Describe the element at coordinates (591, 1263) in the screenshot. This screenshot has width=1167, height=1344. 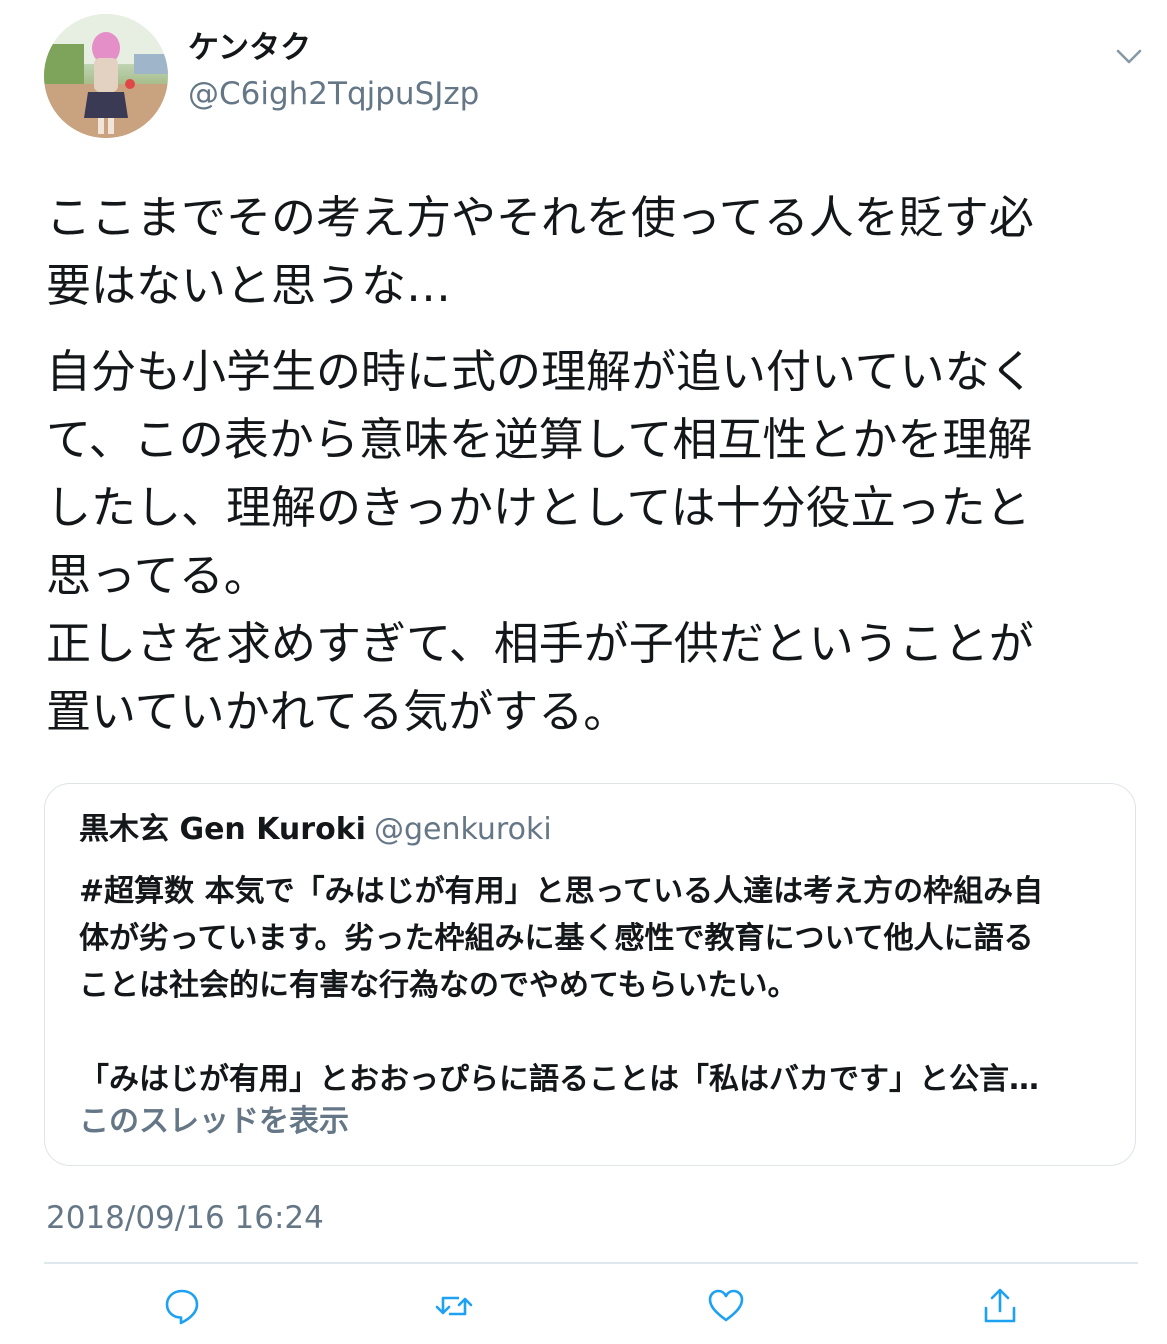
I see `divider` at that location.